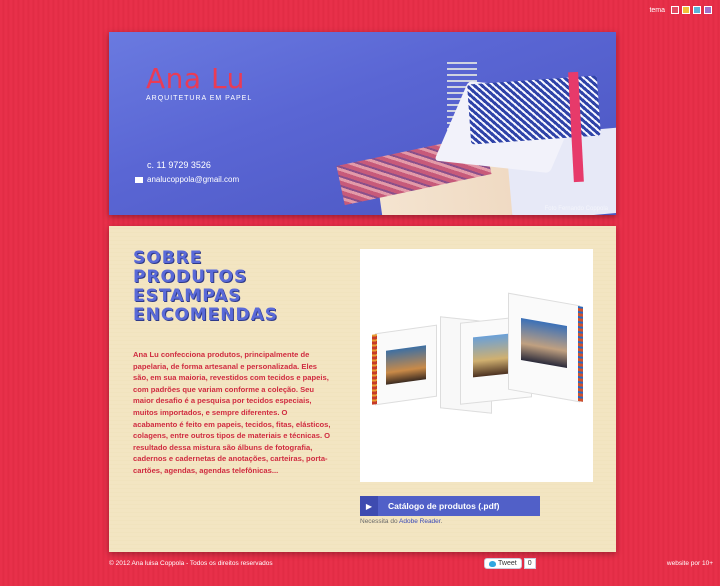  Describe the element at coordinates (193, 179) in the screenshot. I see `contact-email-text: analucoppola@gmail.com` at that location.